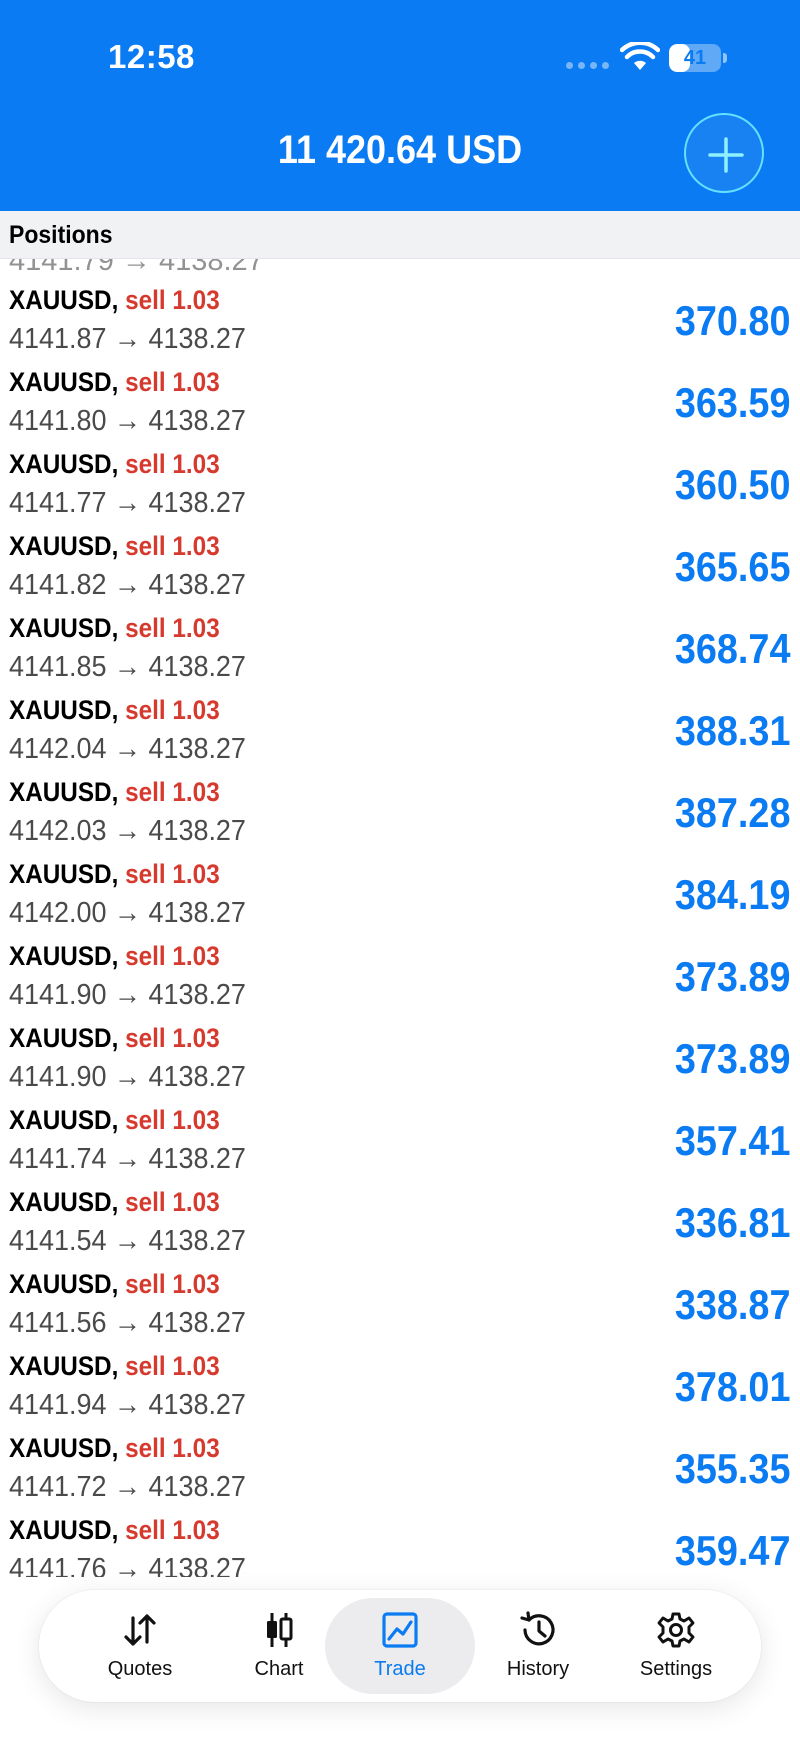 The width and height of the screenshot is (800, 1739). I want to click on positions-section-header: Positions, so click(400, 235).